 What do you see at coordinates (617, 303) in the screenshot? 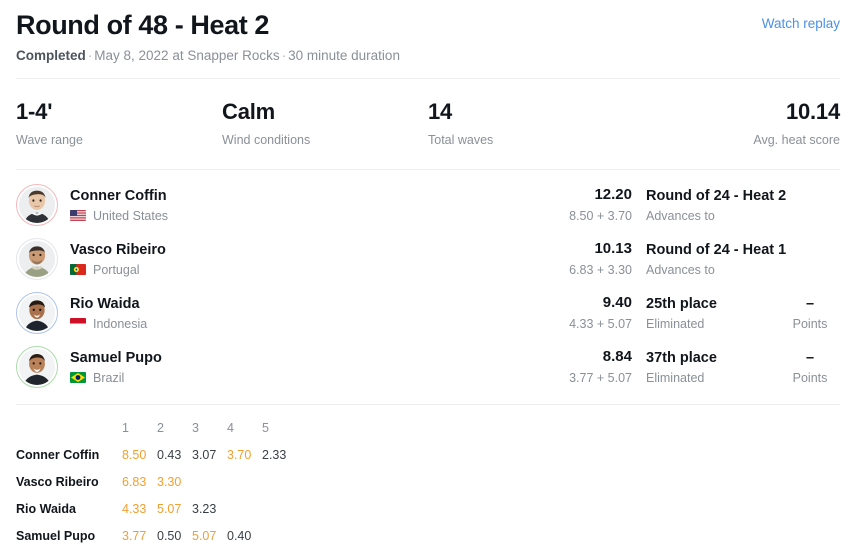
I see `total-score: 9.40` at bounding box center [617, 303].